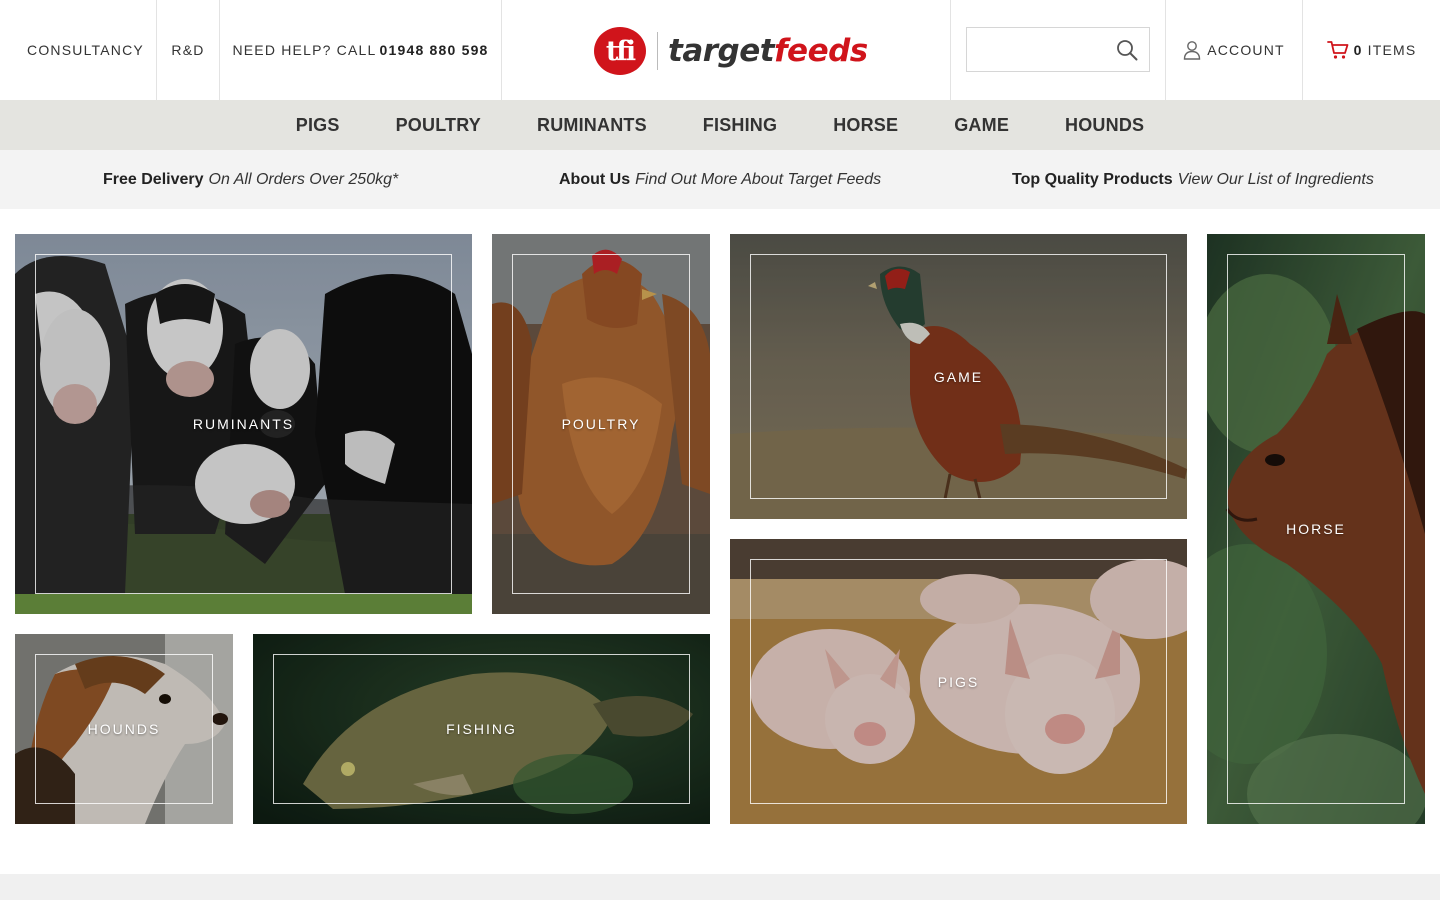 This screenshot has width=1440, height=900. Describe the element at coordinates (304, 50) in the screenshot. I see `help-text: NEED HELP? CALL` at that location.